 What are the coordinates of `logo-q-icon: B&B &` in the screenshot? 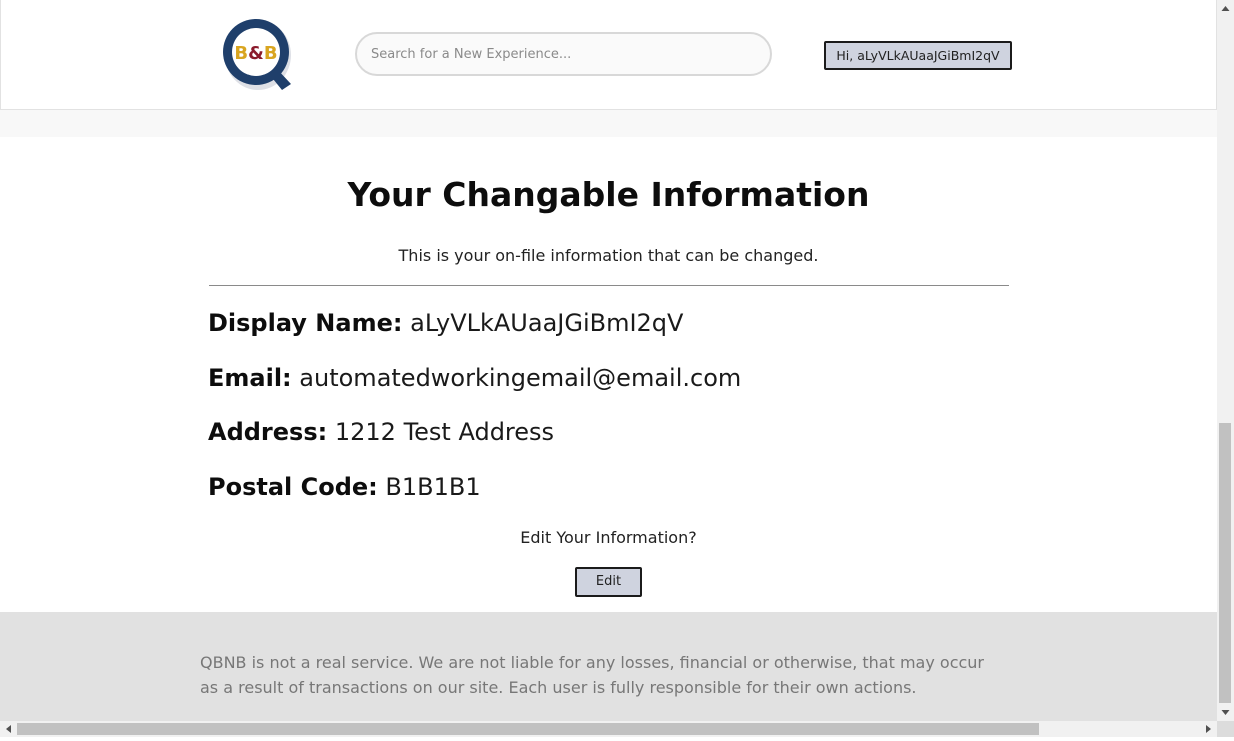 It's located at (257, 54).